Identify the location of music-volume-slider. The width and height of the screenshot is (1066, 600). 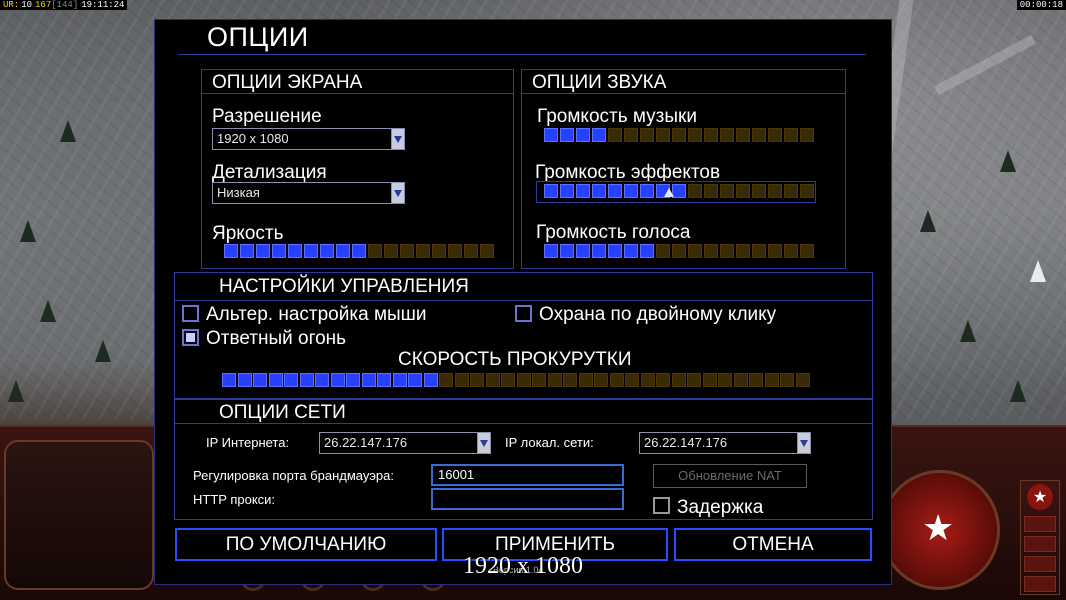
(679, 135).